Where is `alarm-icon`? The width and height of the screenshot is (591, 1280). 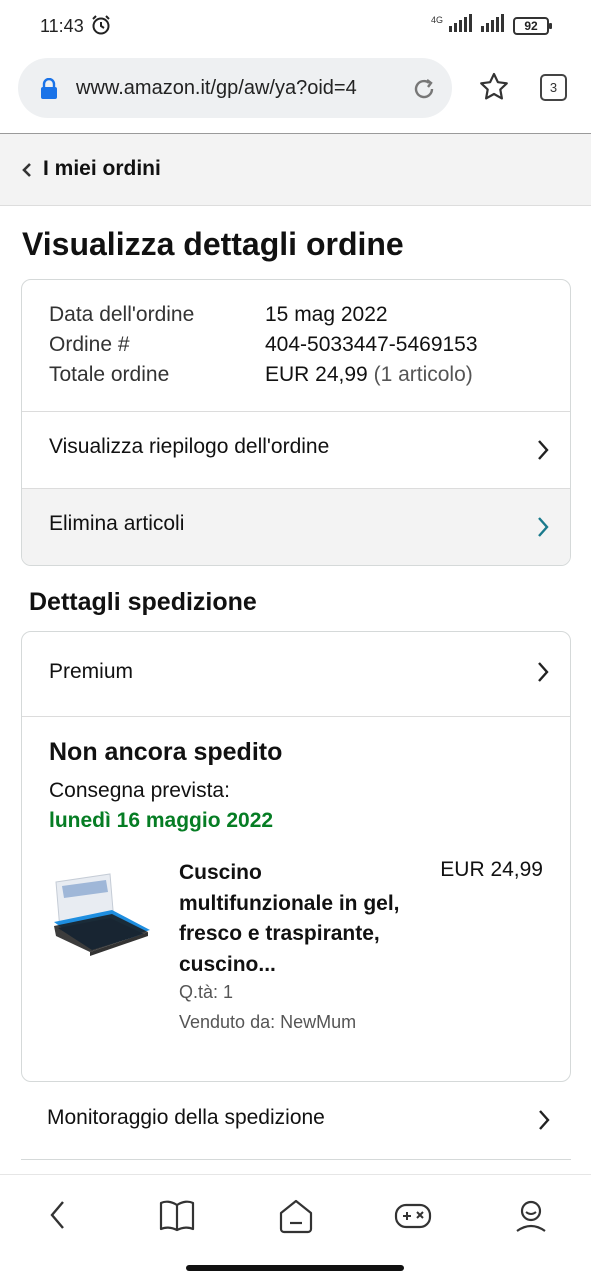
alarm-icon is located at coordinates (101, 27).